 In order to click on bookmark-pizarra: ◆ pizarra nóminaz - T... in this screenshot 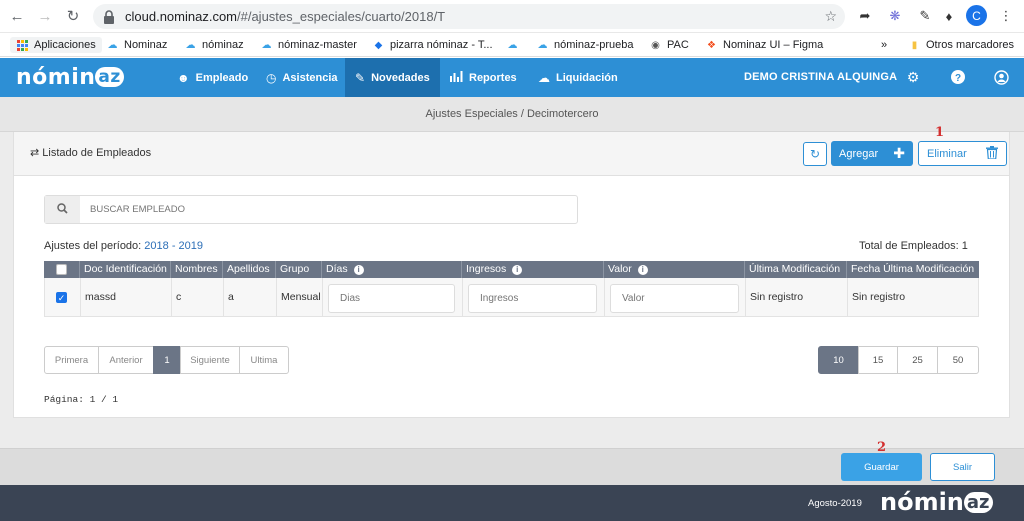, I will do `click(432, 45)`.